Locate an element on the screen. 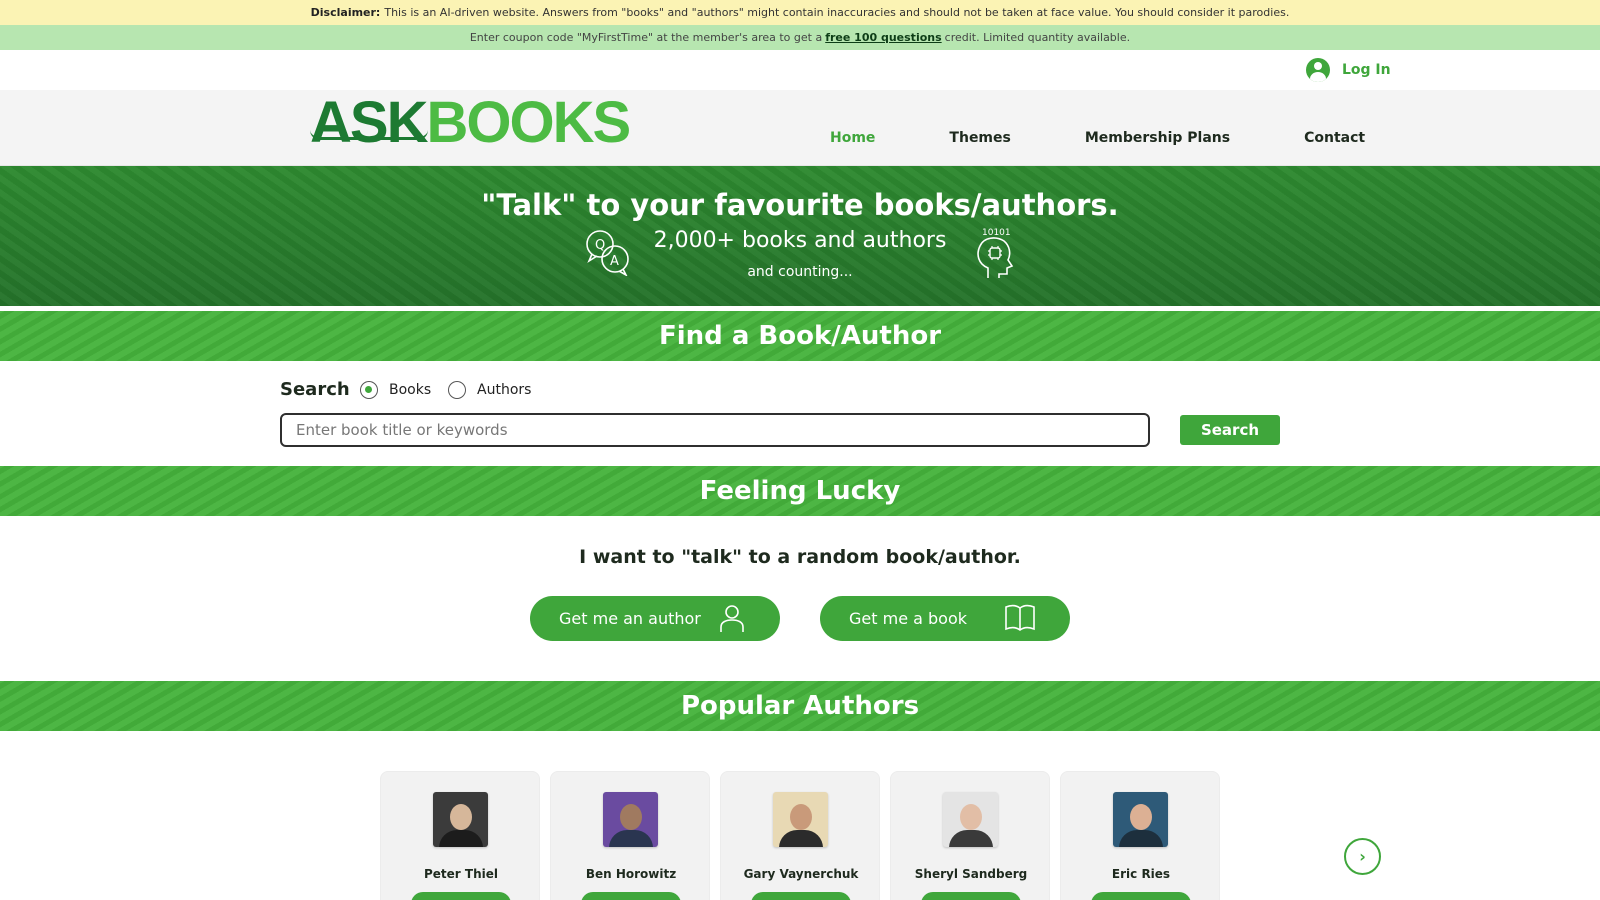  search-button: Search is located at coordinates (1230, 430).